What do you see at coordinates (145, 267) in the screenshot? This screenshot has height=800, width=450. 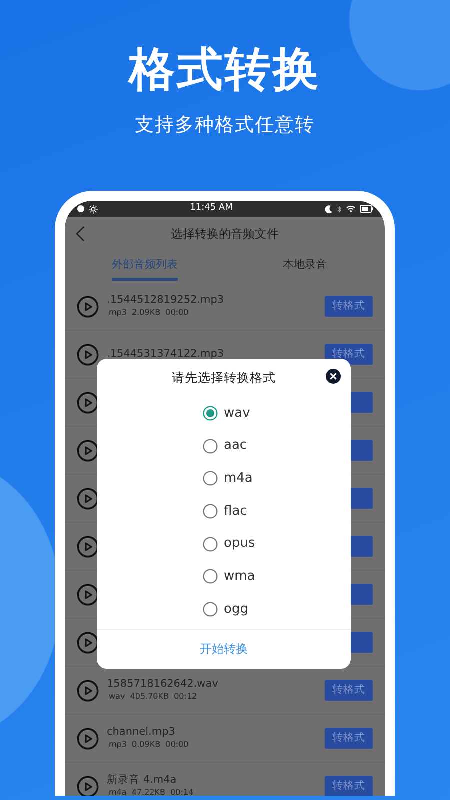 I see `tab: 外部音频列表` at bounding box center [145, 267].